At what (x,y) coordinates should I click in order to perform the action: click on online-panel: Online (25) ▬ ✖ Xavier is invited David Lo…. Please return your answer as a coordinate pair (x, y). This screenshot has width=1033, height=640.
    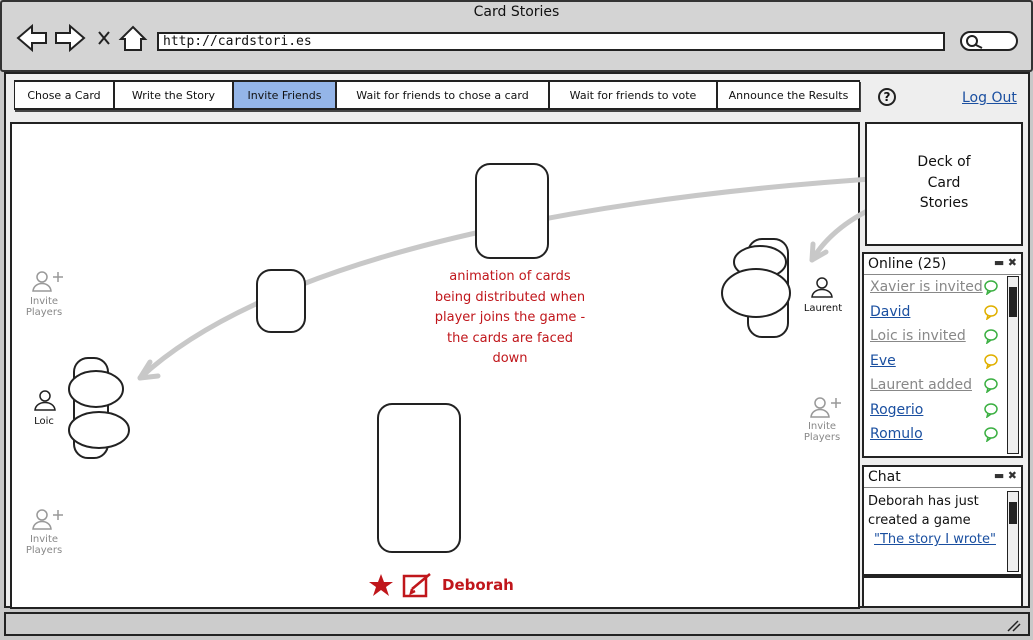
    Looking at the image, I should click on (942, 355).